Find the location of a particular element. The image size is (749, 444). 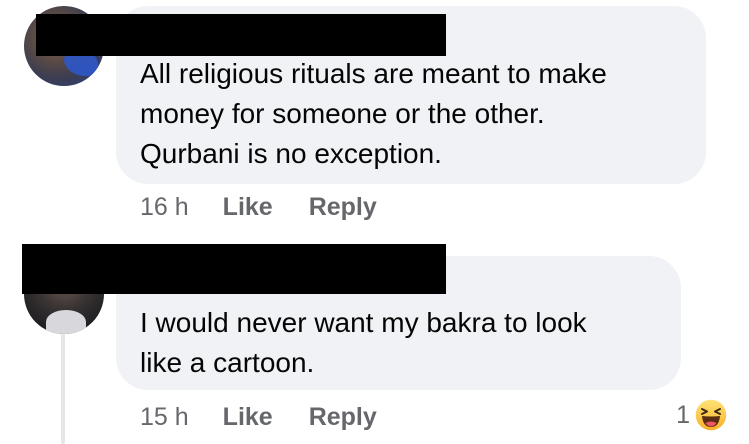

avatar-photo-detail is located at coordinates (66, 322).